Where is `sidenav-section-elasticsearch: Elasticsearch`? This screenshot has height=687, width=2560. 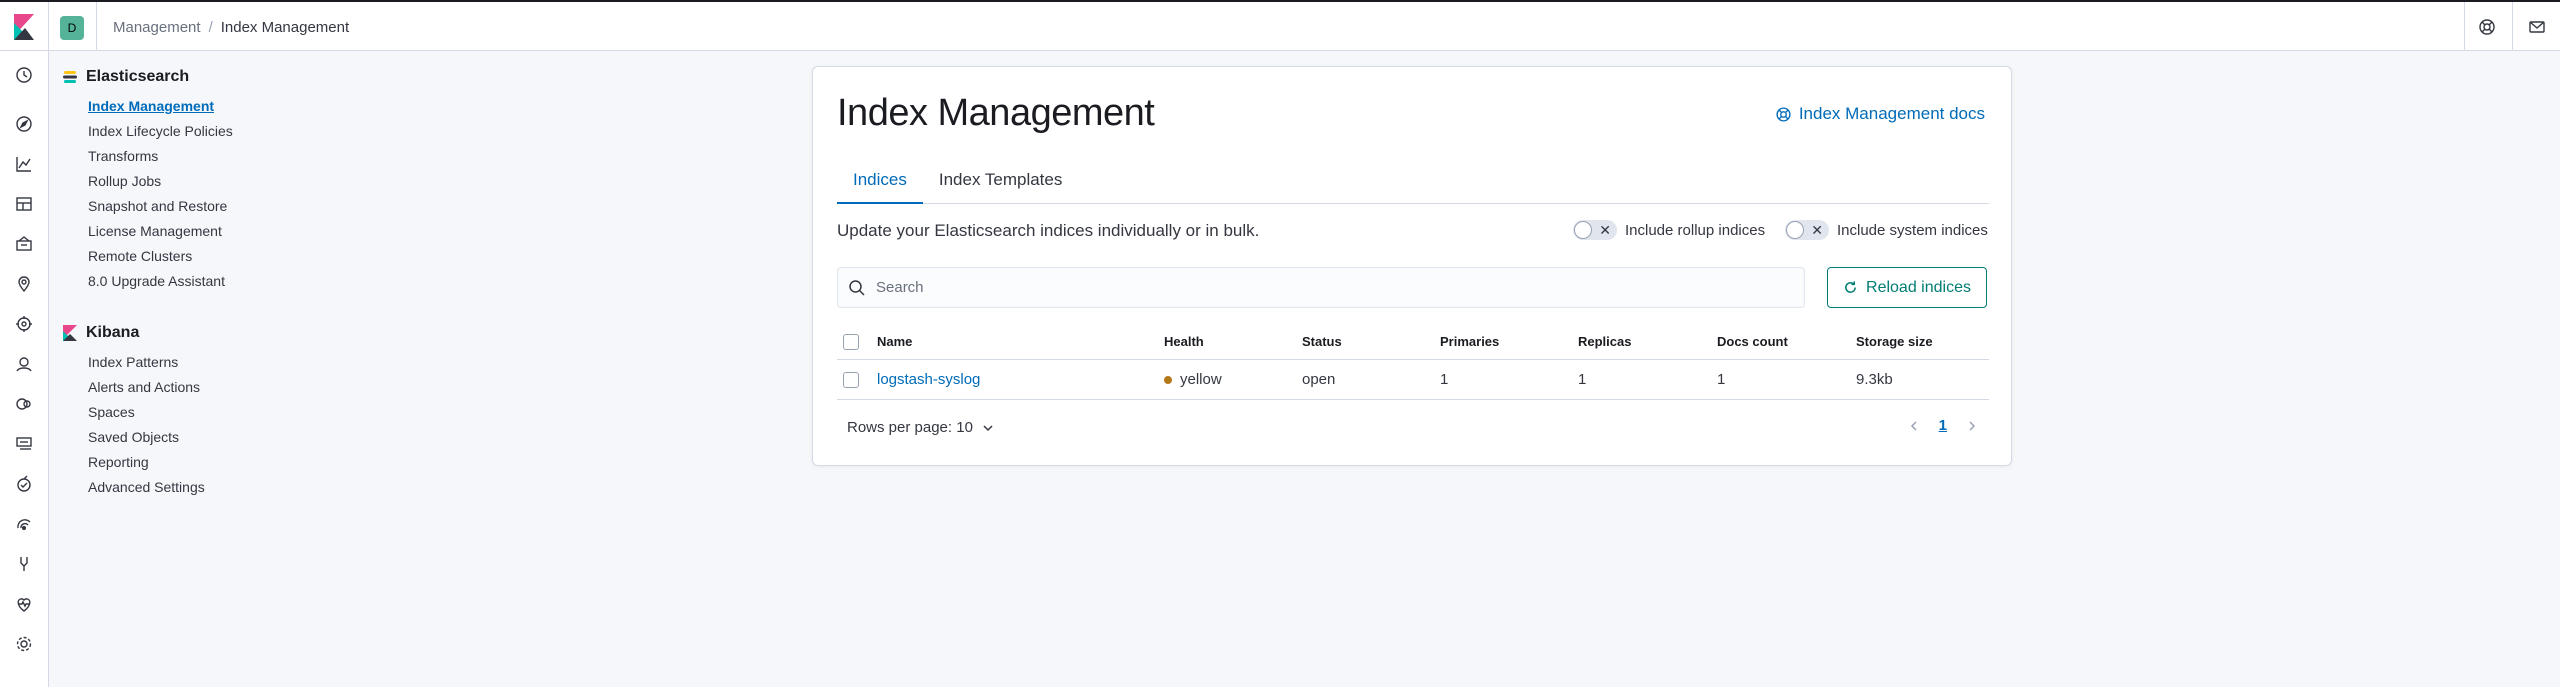 sidenav-section-elasticsearch: Elasticsearch is located at coordinates (187, 77).